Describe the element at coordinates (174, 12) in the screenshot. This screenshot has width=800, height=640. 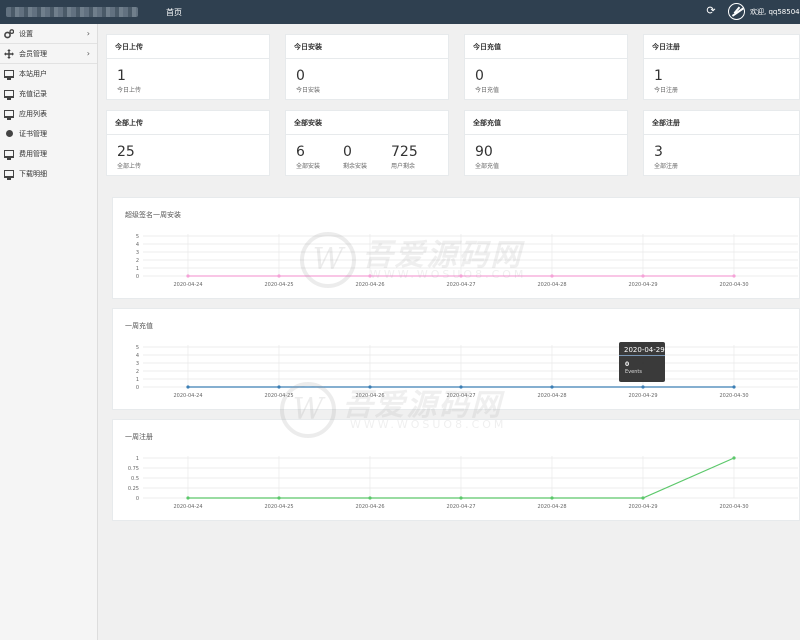
I see `nav-home-link: 首页` at that location.